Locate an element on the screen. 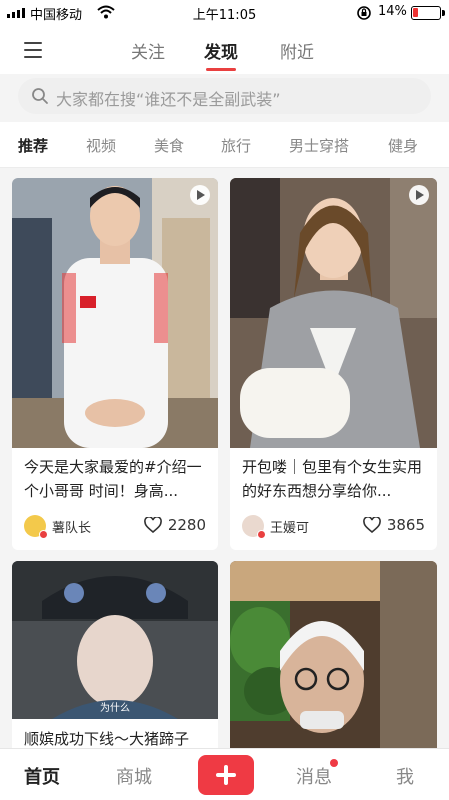 The height and width of the screenshot is (800, 449). tab-nearby: 附近 is located at coordinates (297, 50).